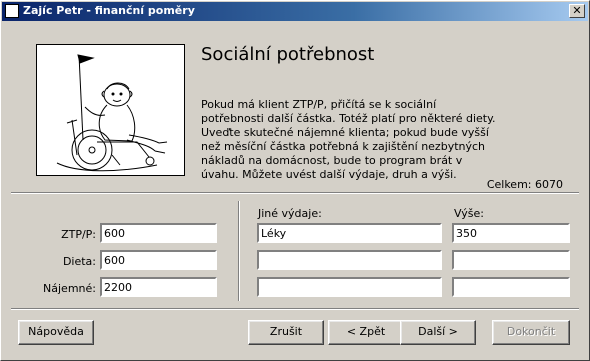 This screenshot has height=361, width=590. Describe the element at coordinates (366, 332) in the screenshot. I see `back-button: < Zpět` at that location.